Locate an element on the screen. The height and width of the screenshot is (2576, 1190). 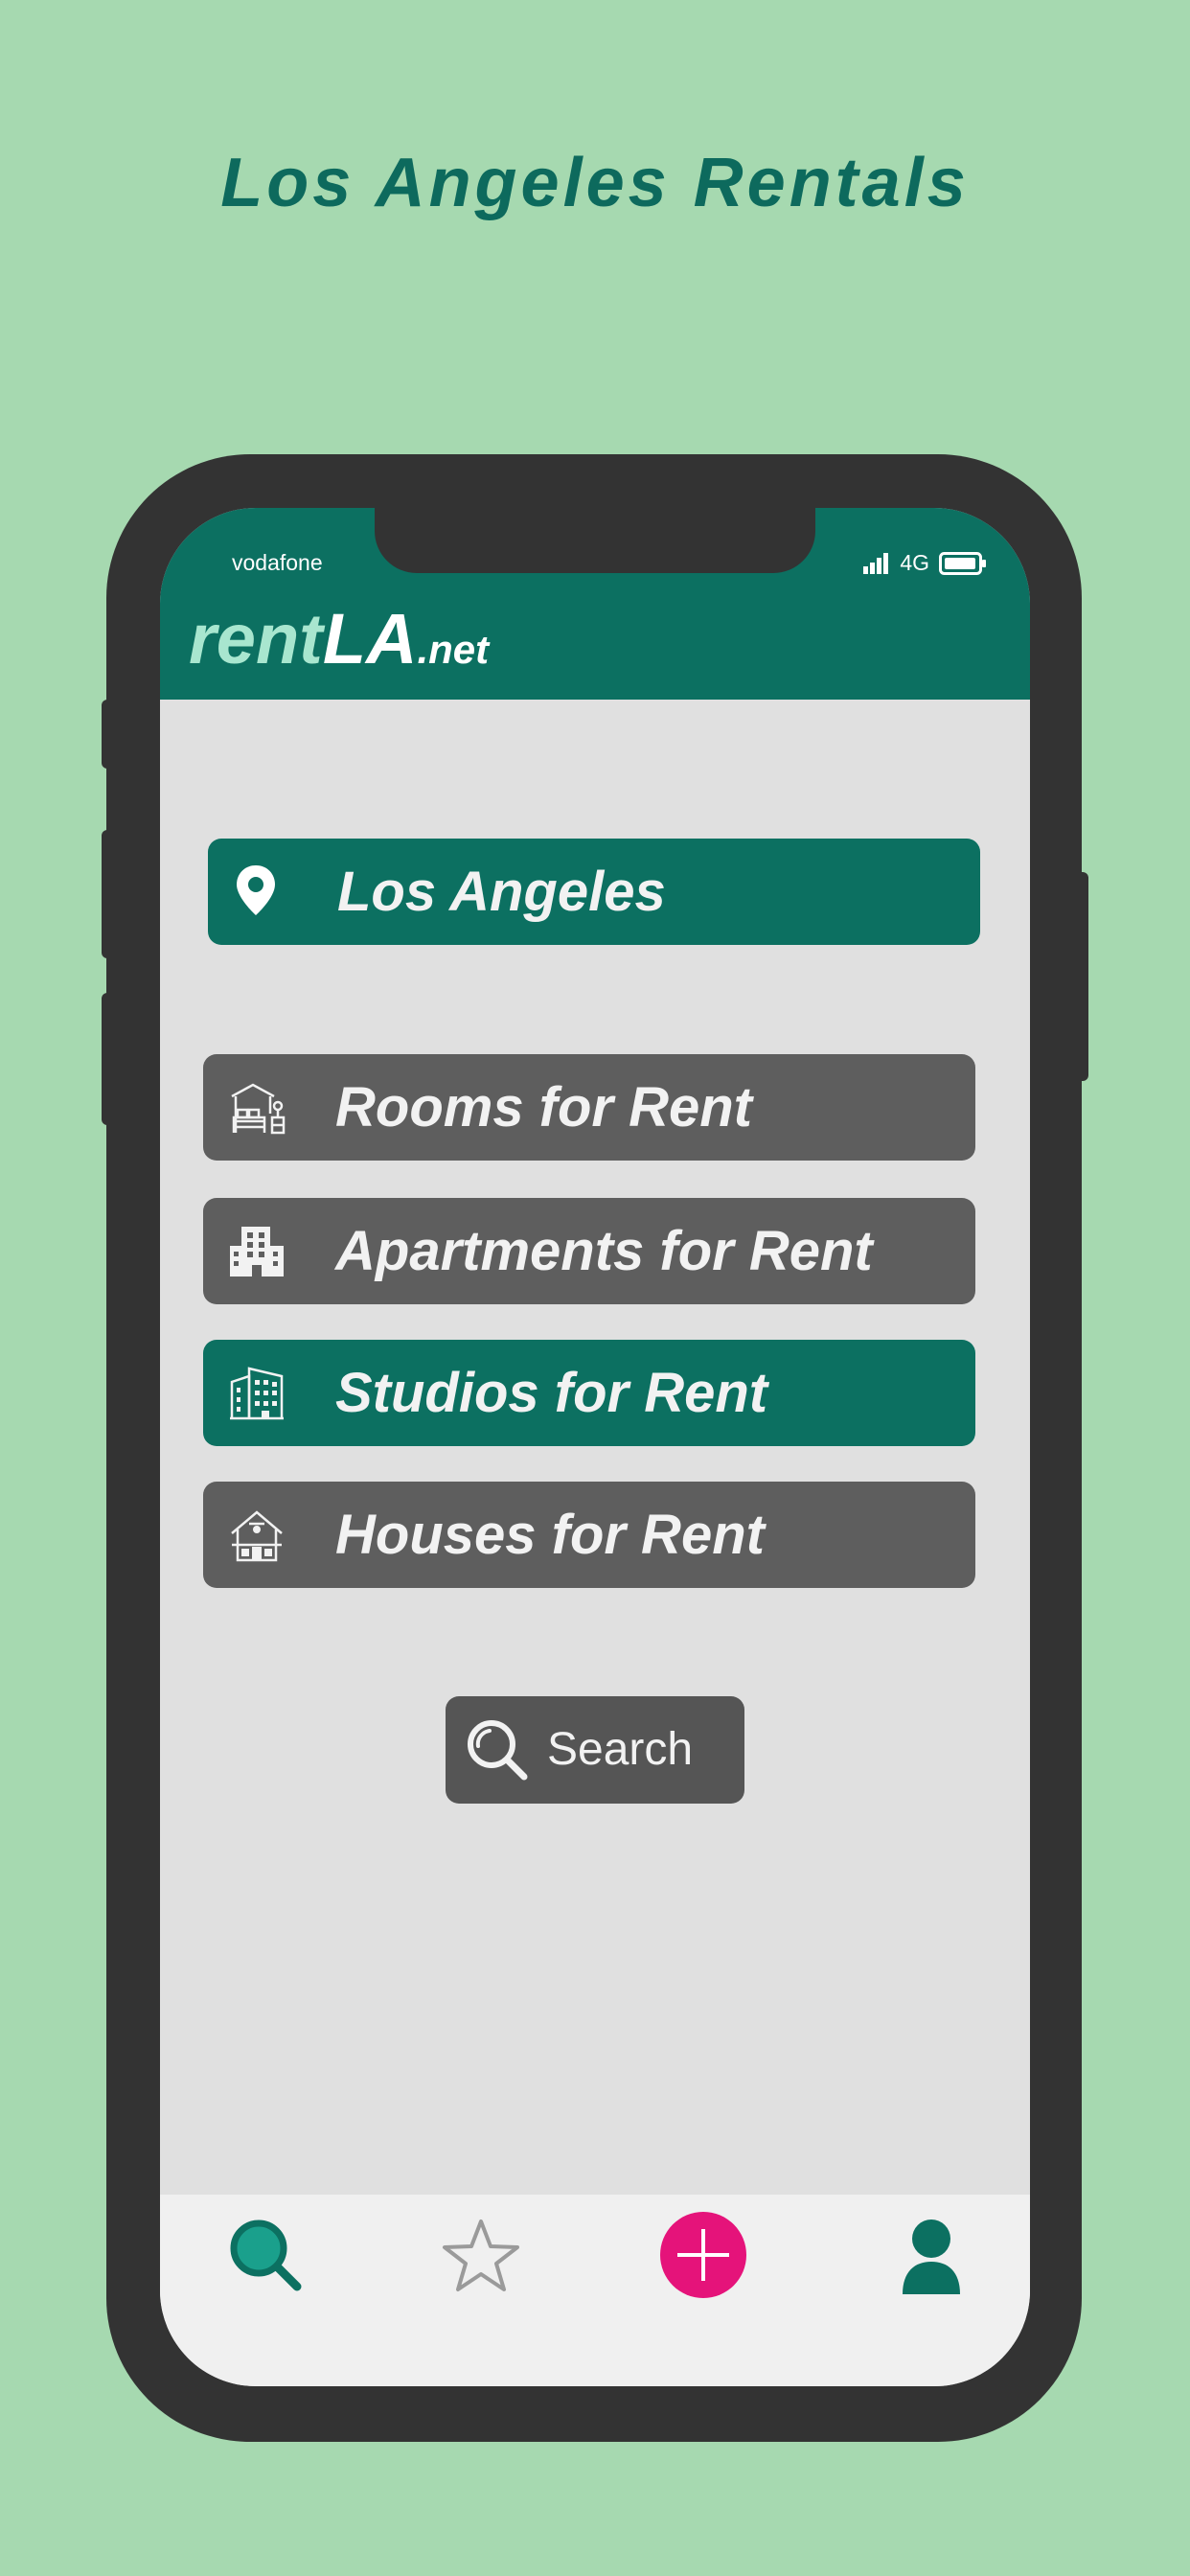
app-header: vodafone 4G rentLA.net is located at coordinates (595, 604).